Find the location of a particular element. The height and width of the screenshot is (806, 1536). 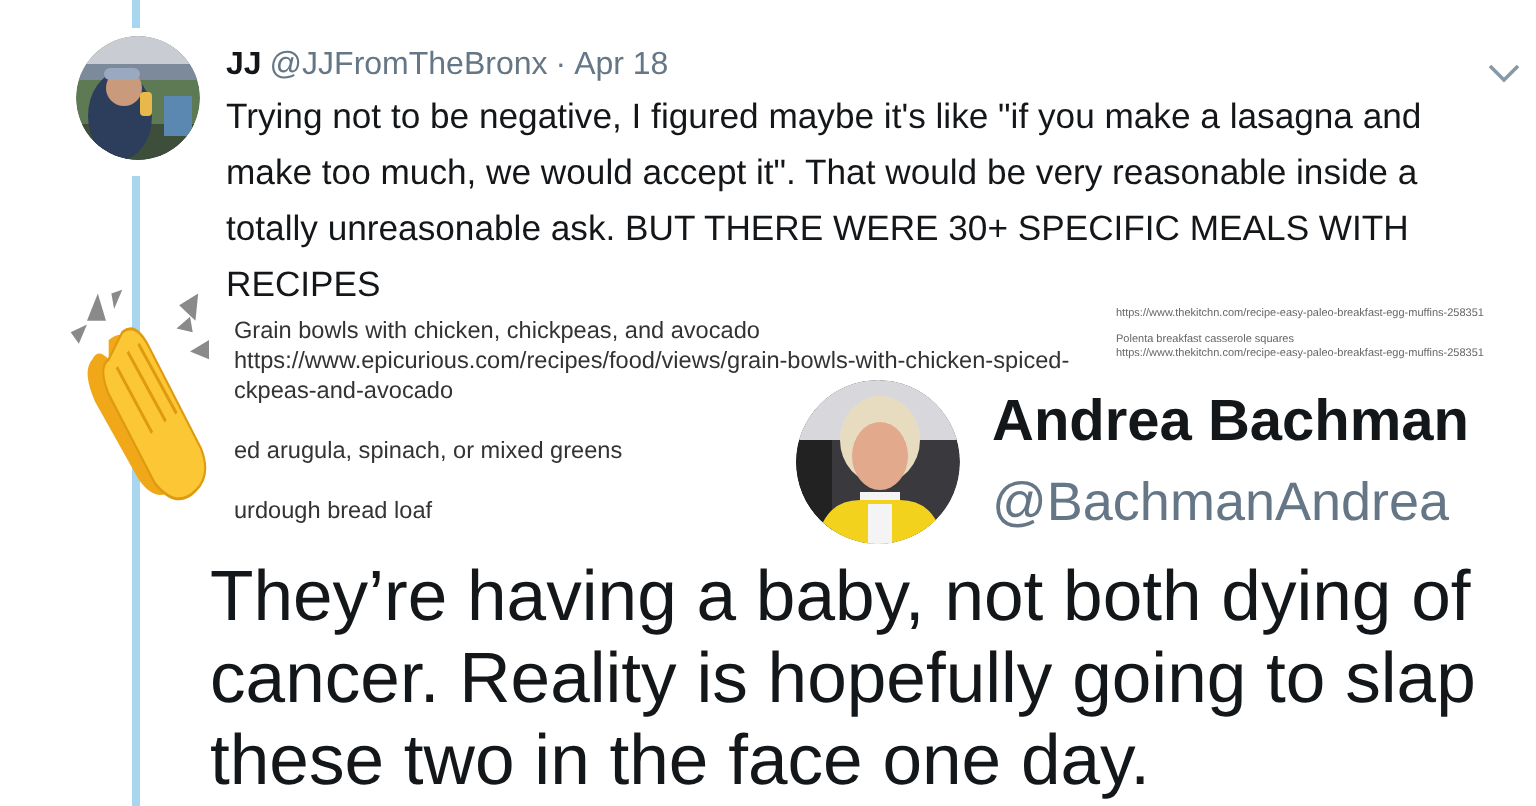

tweet-date: Apr 18 is located at coordinates (621, 66).